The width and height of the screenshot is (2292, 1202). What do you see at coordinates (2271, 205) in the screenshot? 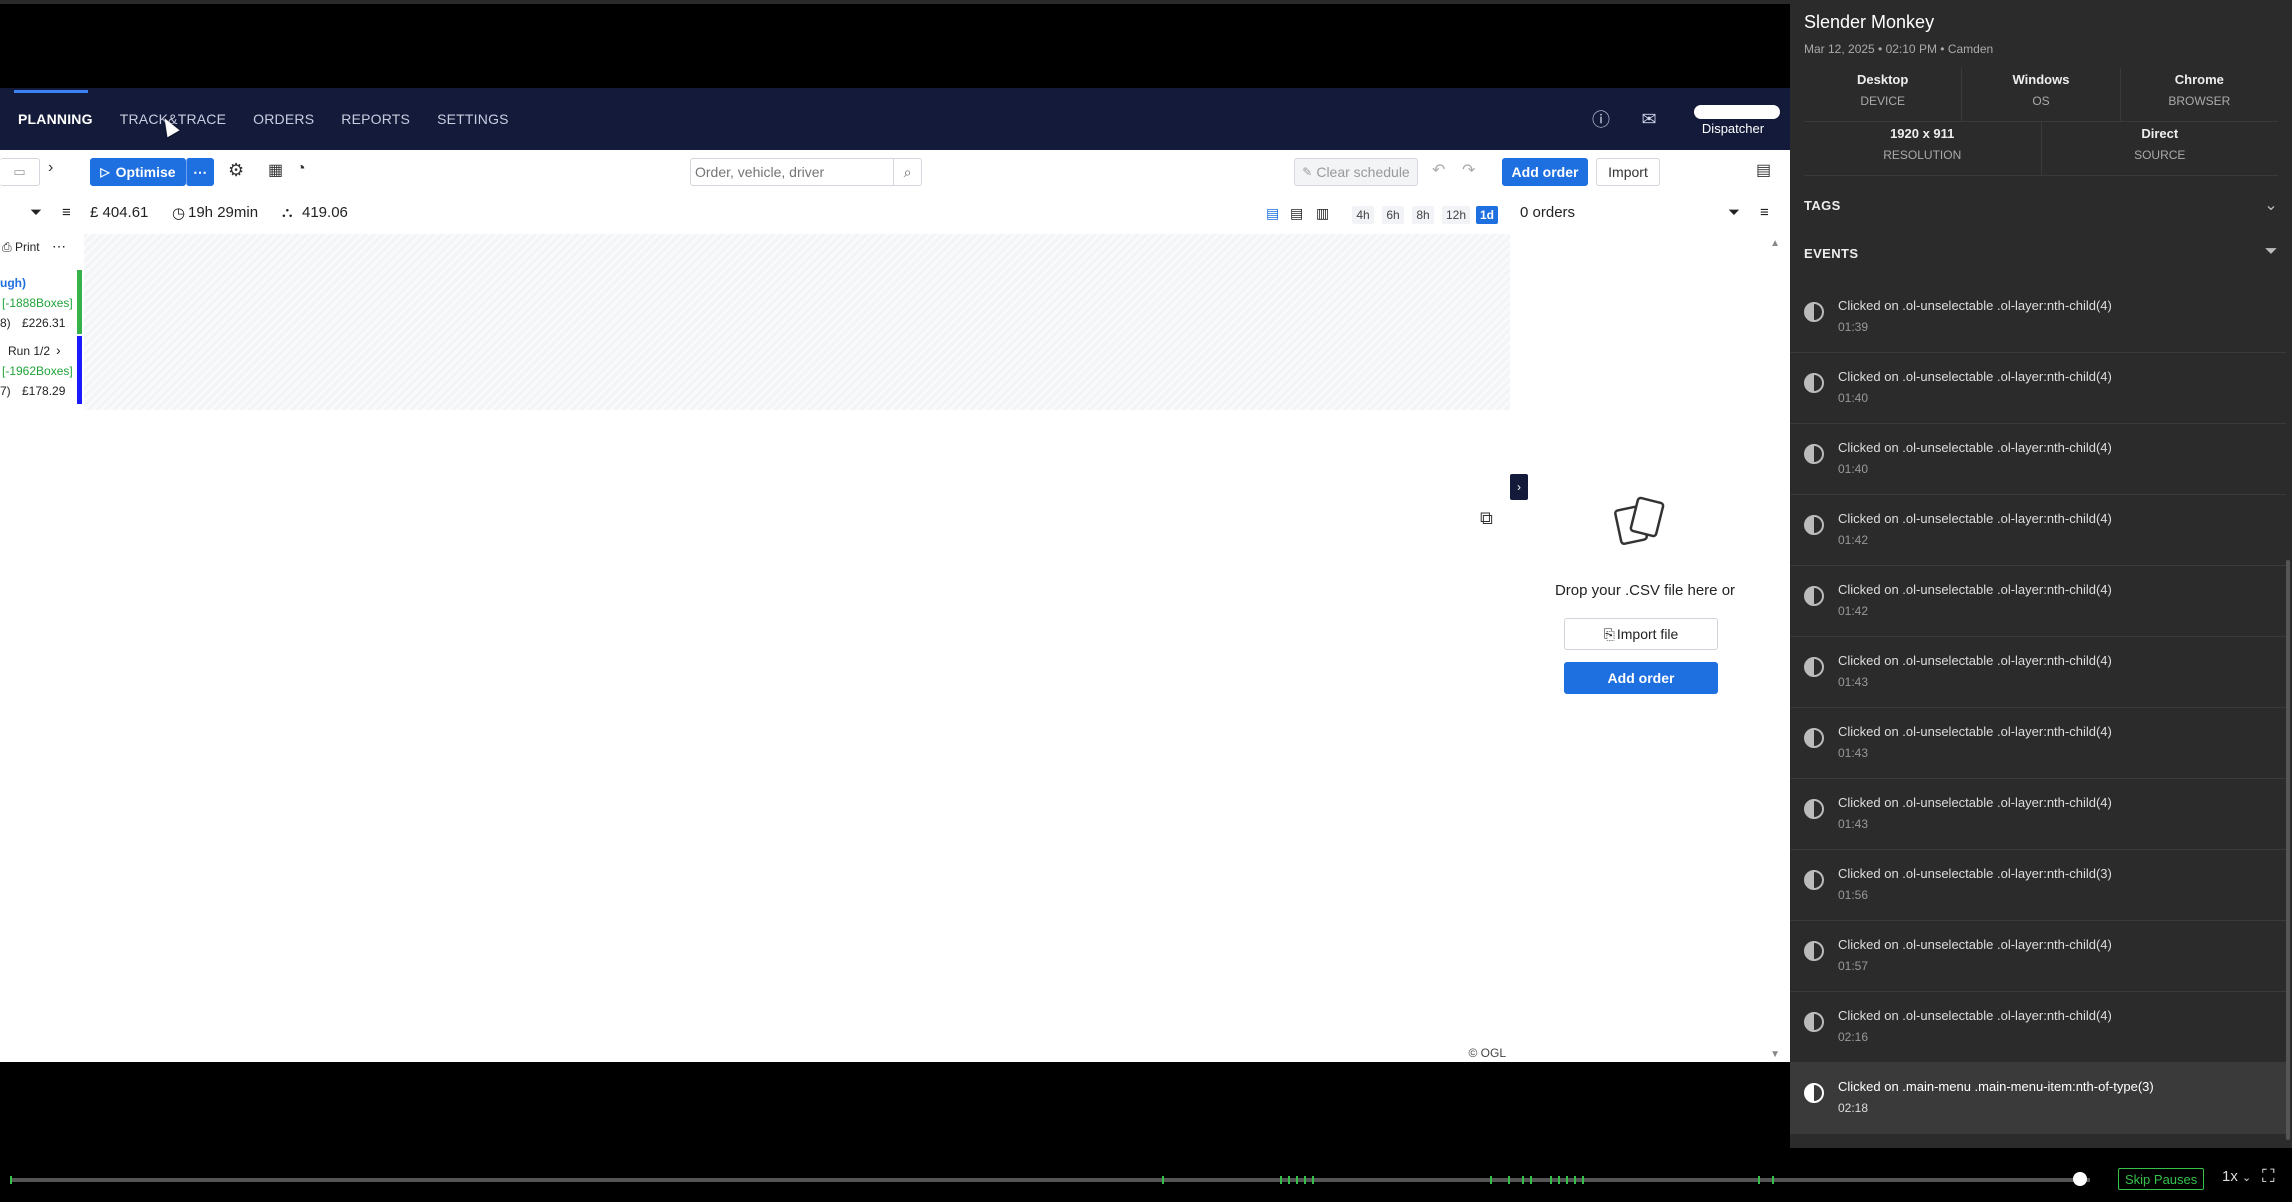
I see `chevron-down-circle-icon: ⌄` at bounding box center [2271, 205].